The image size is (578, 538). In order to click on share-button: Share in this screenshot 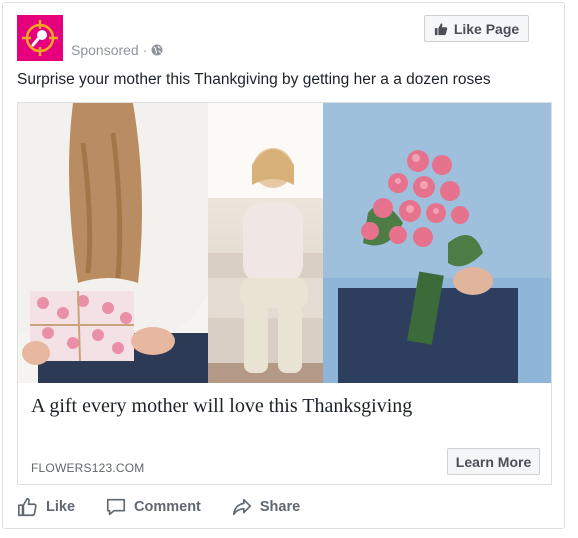, I will do `click(265, 507)`.